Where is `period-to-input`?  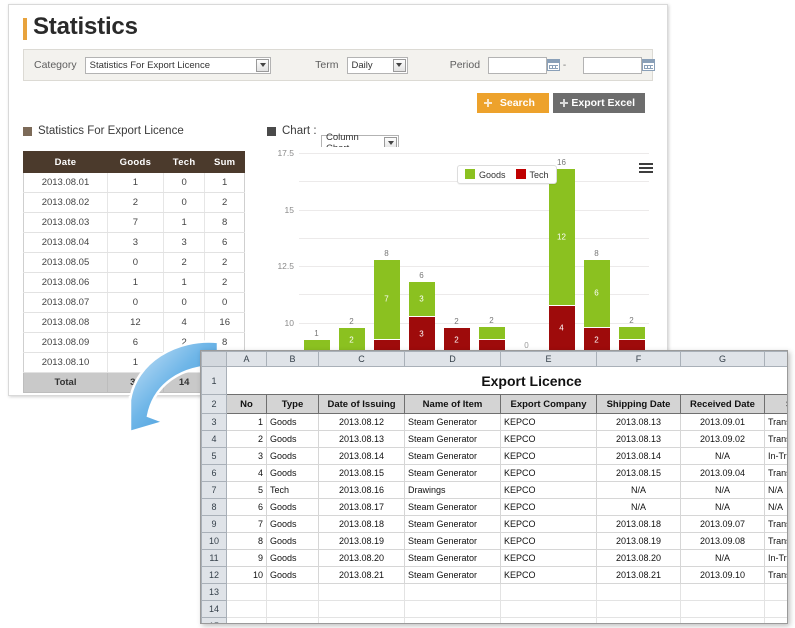 period-to-input is located at coordinates (619, 65).